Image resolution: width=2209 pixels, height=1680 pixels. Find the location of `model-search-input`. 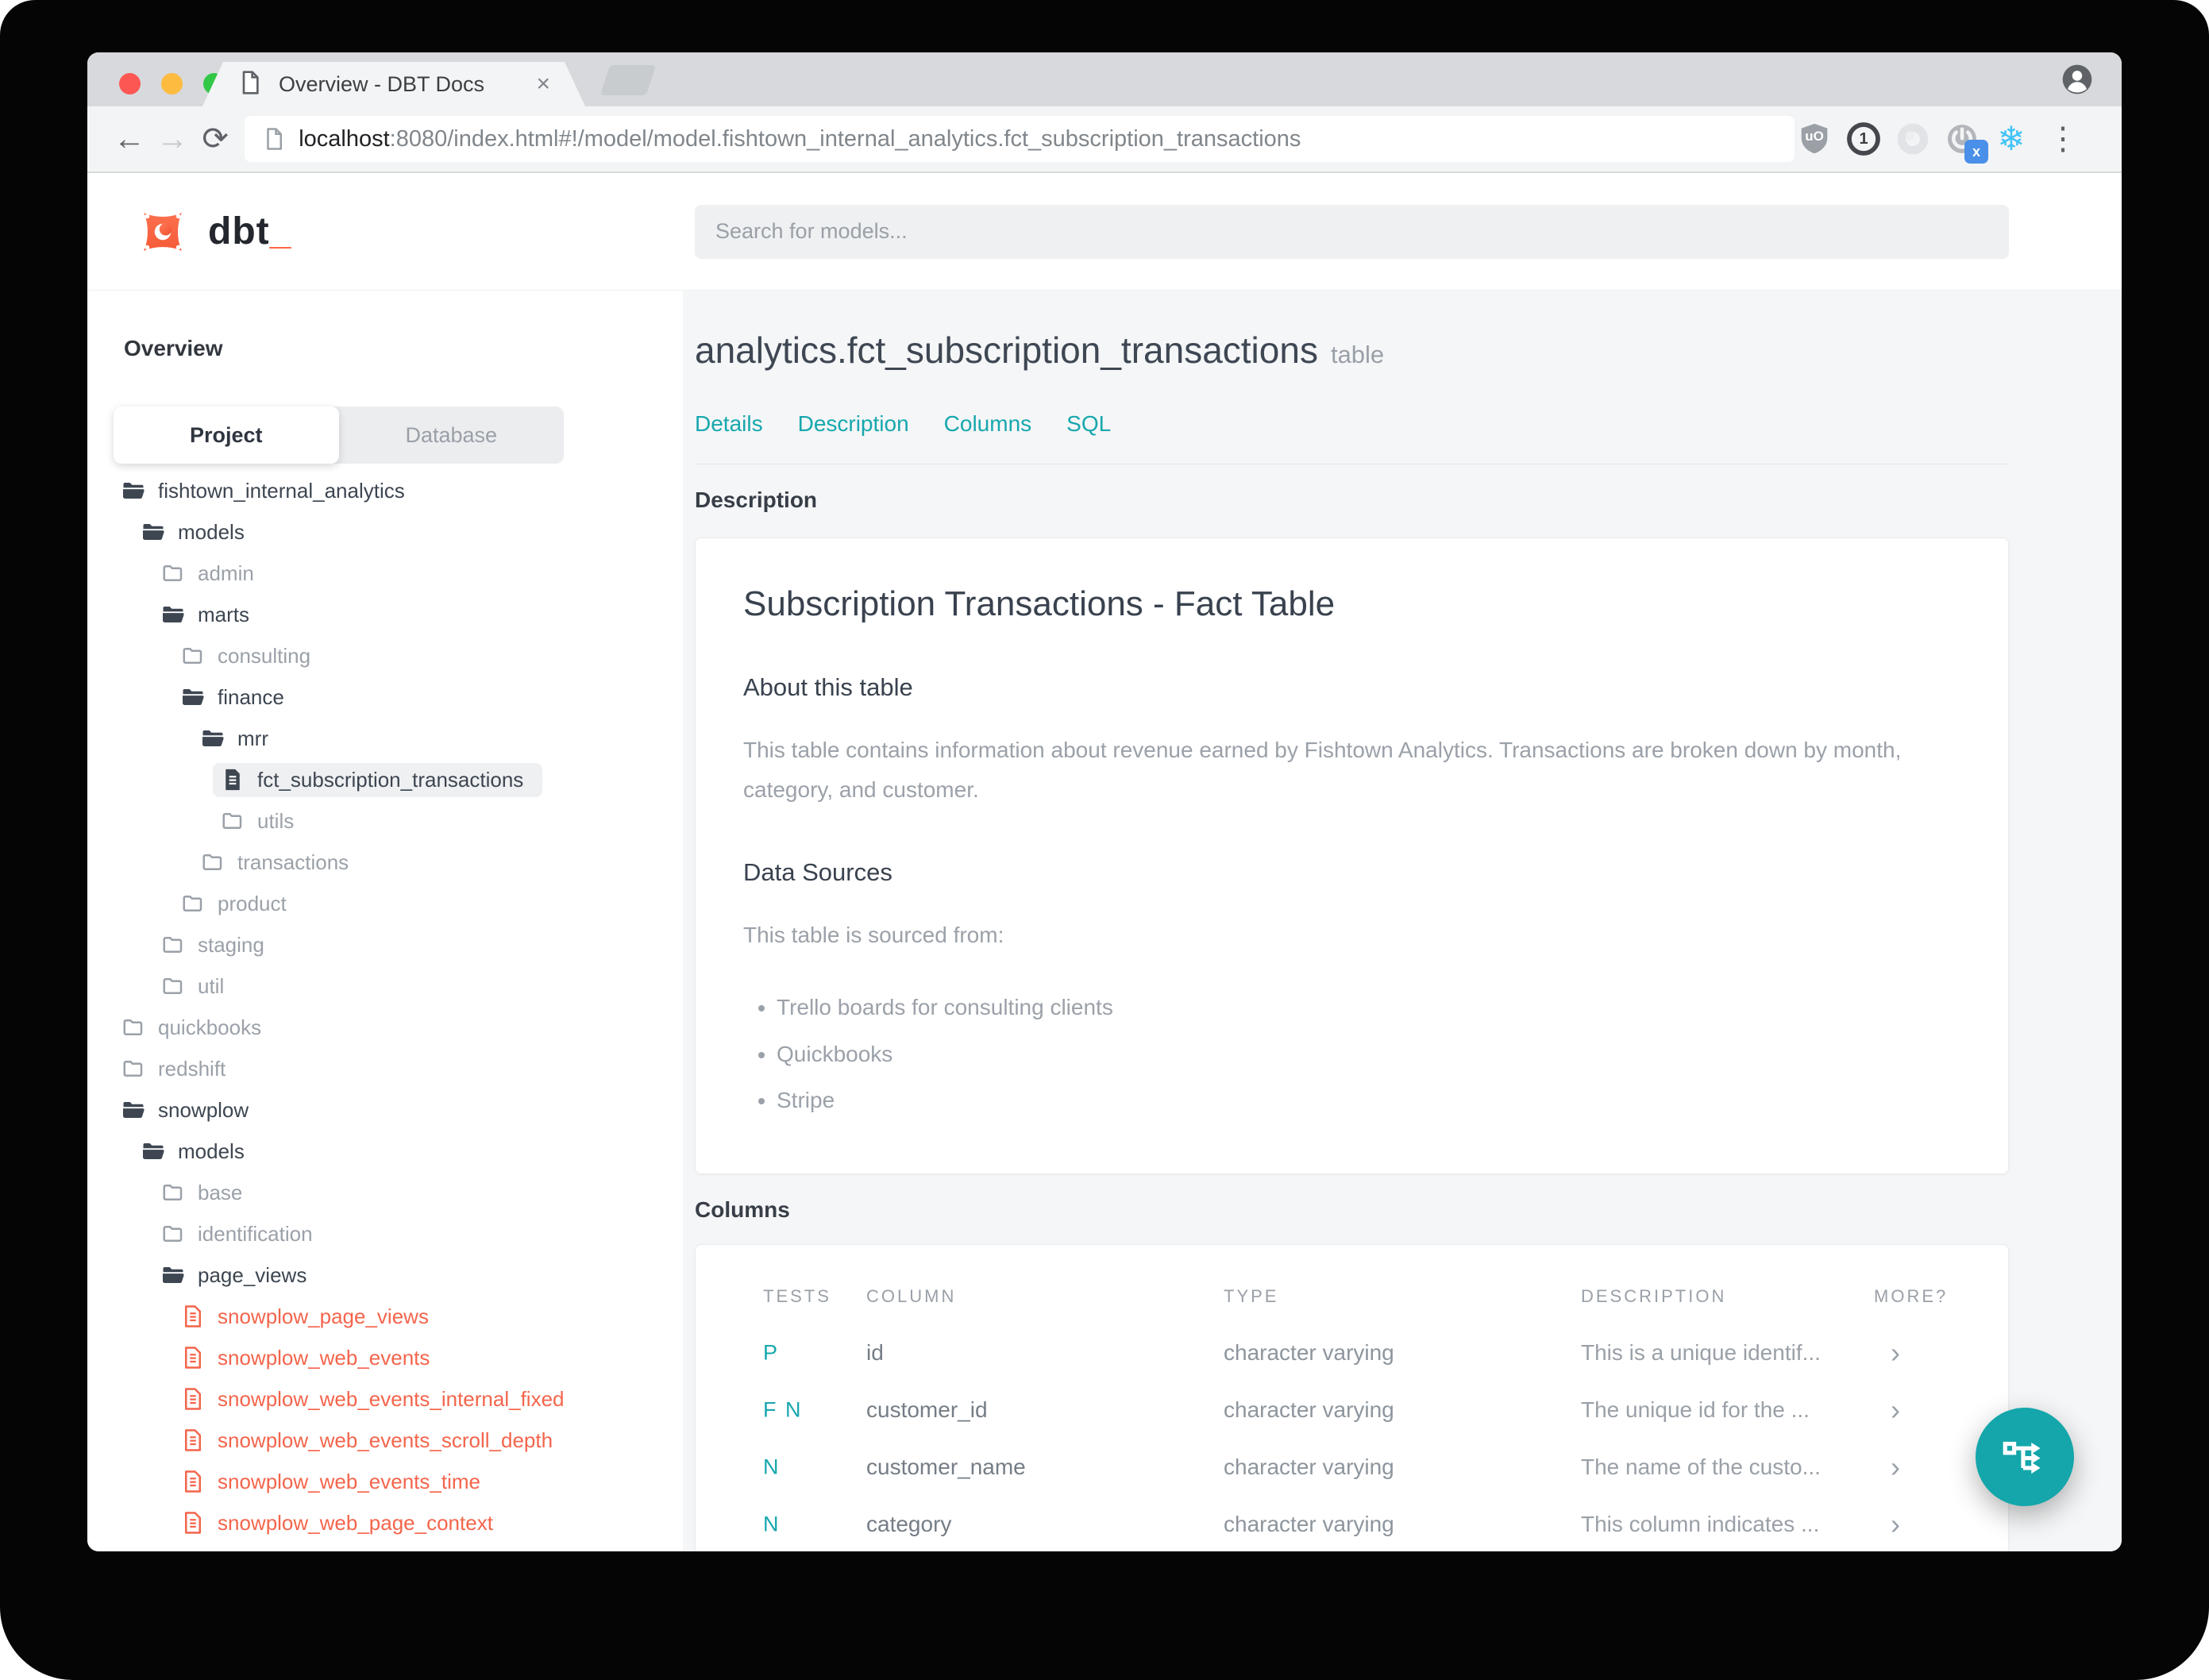

model-search-input is located at coordinates (1352, 231).